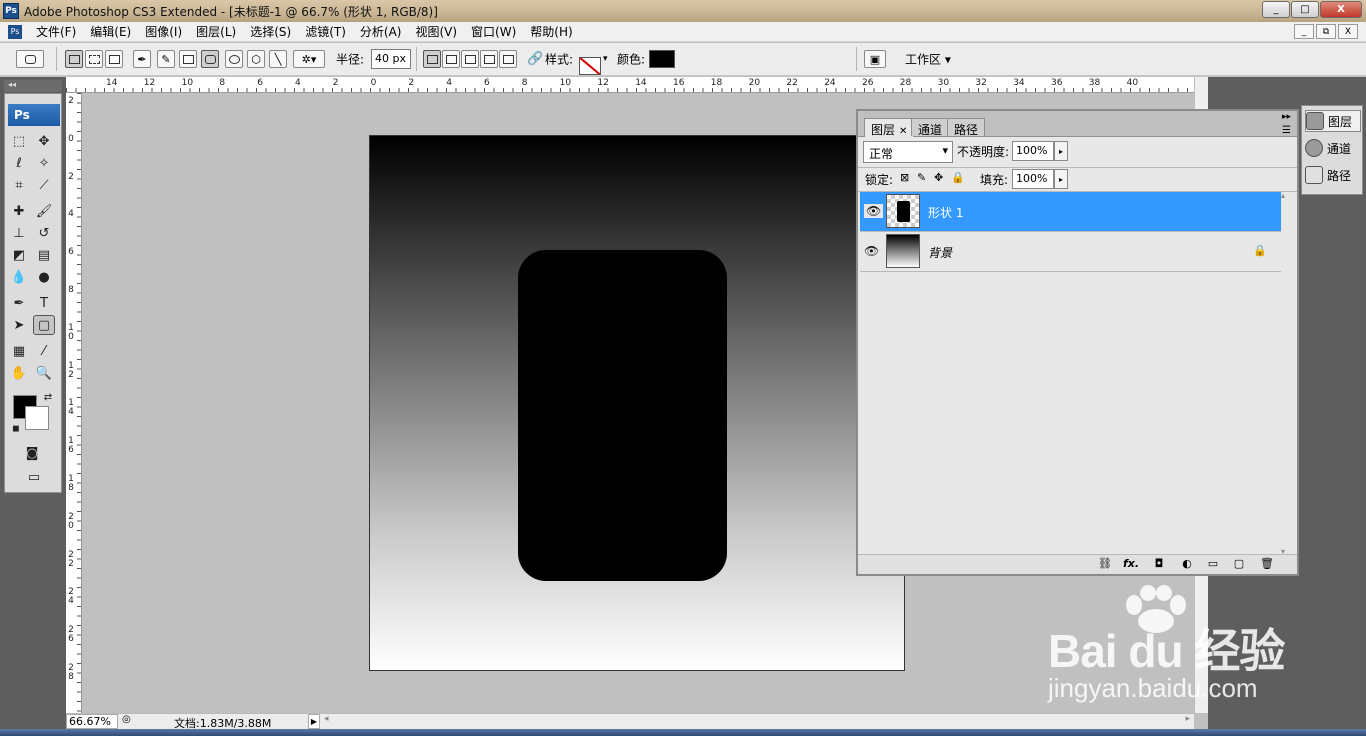  Describe the element at coordinates (19, 233) in the screenshot. I see `clone-stamp-tool-icon: ⊥` at that location.